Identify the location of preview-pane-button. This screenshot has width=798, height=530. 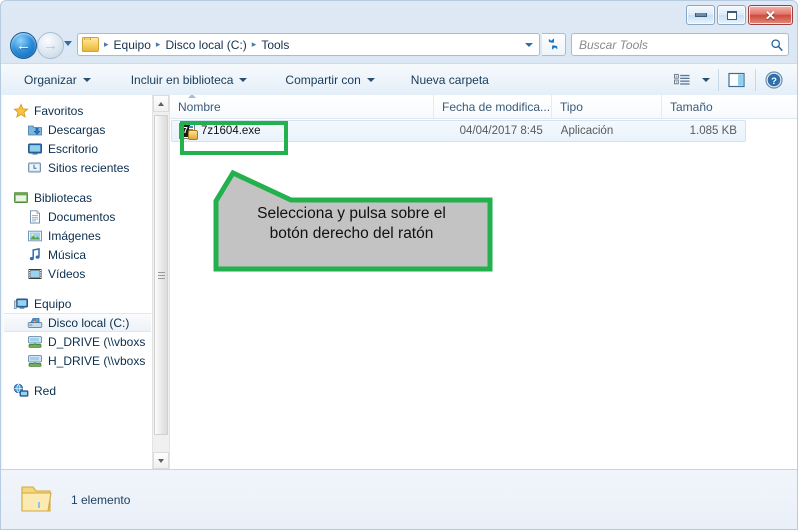
(737, 80).